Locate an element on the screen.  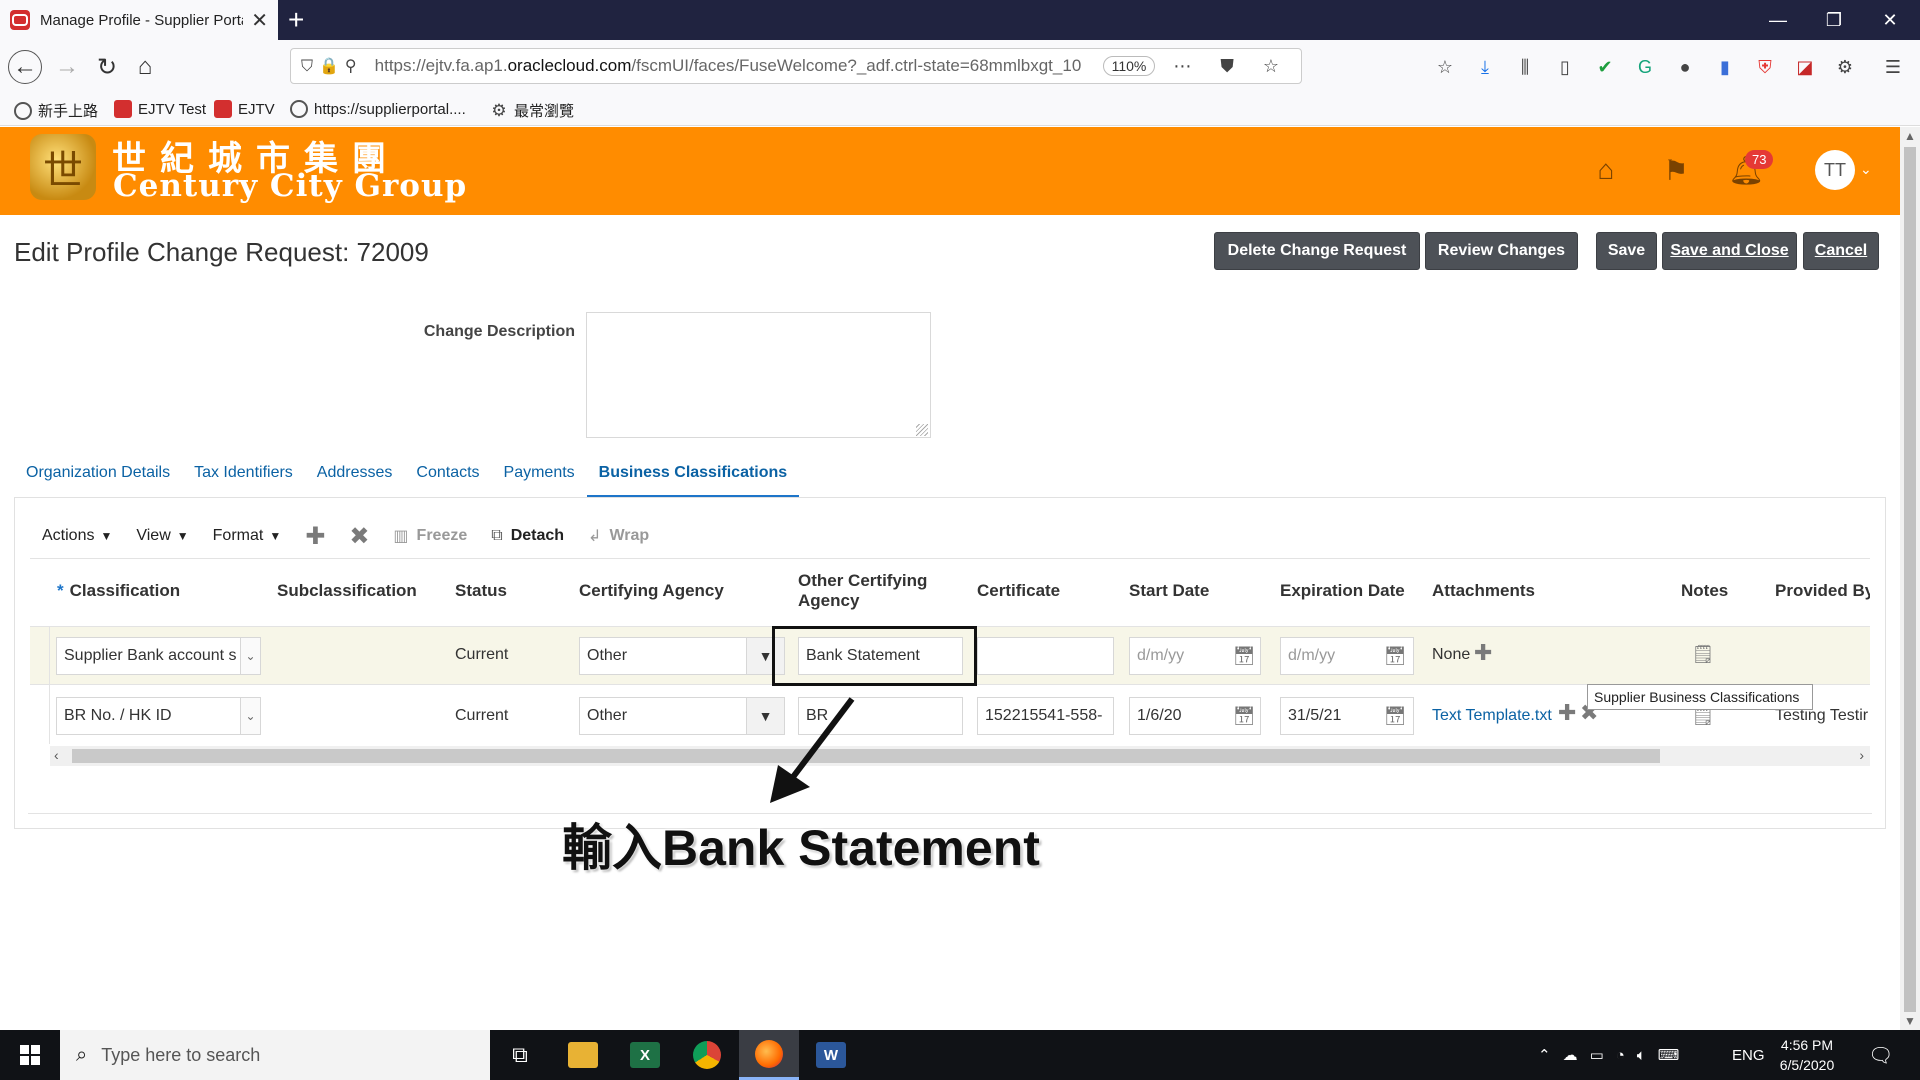
library-icon: ⫼ is located at coordinates (1525, 67).